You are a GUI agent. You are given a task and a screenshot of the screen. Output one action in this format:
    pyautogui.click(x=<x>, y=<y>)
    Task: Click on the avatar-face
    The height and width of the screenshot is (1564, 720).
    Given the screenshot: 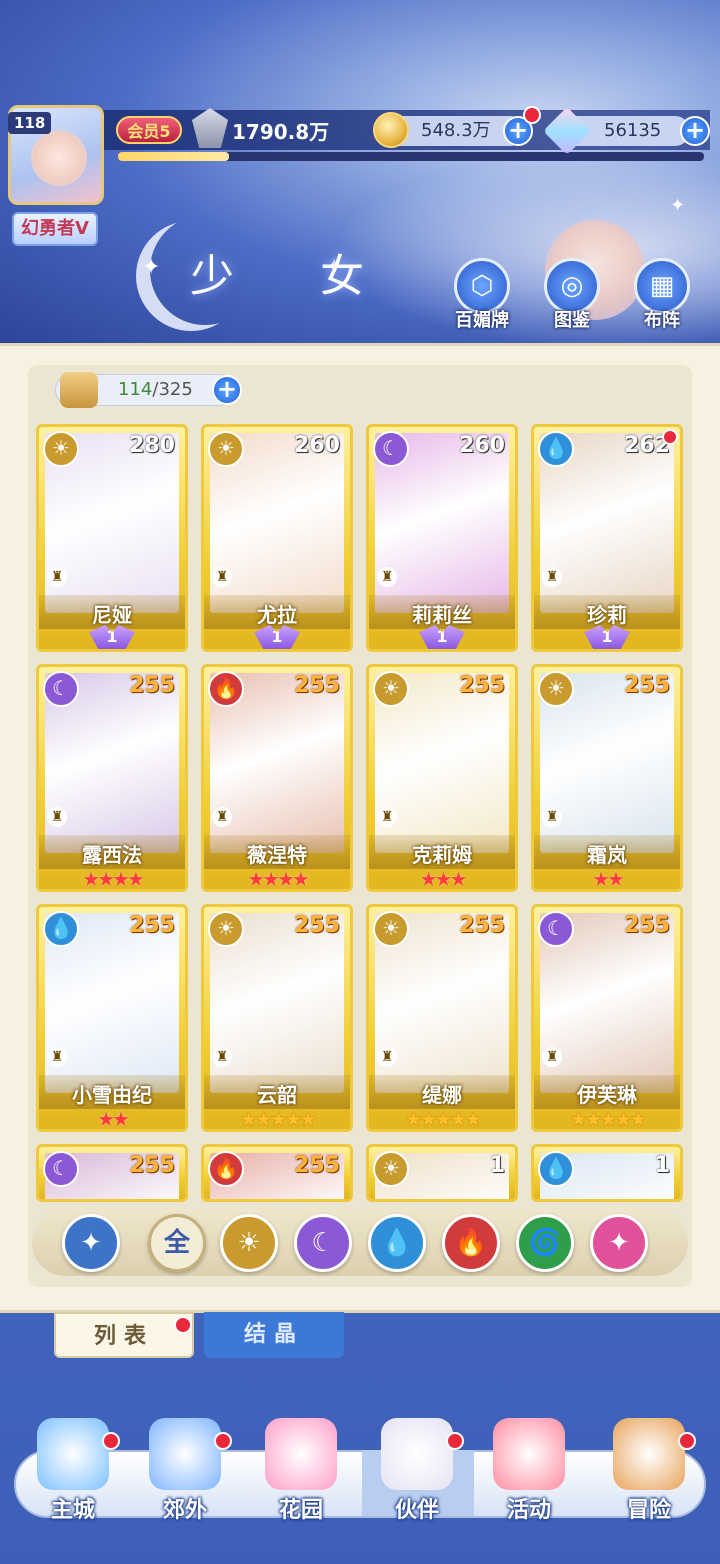 What is the action you would take?
    pyautogui.click(x=59, y=158)
    